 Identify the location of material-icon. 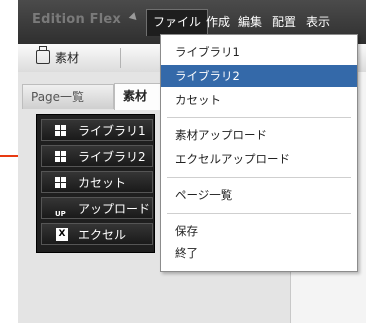
(43, 55).